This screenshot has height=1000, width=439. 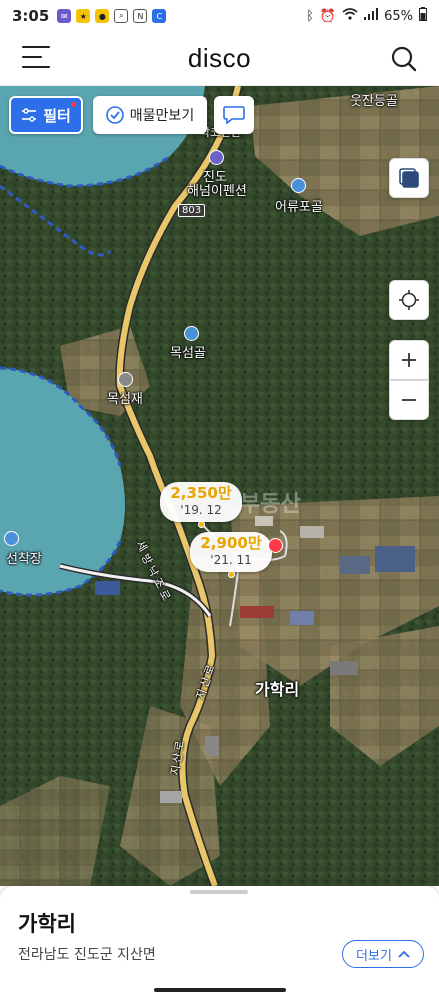 I want to click on search-icon, so click(x=404, y=59).